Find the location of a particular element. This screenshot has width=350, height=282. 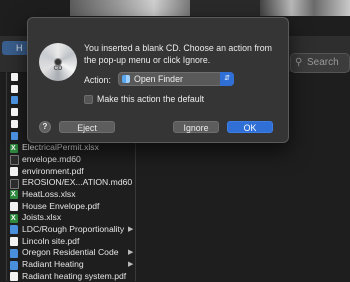

file-row: Joists.xlsx is located at coordinates (70, 218).